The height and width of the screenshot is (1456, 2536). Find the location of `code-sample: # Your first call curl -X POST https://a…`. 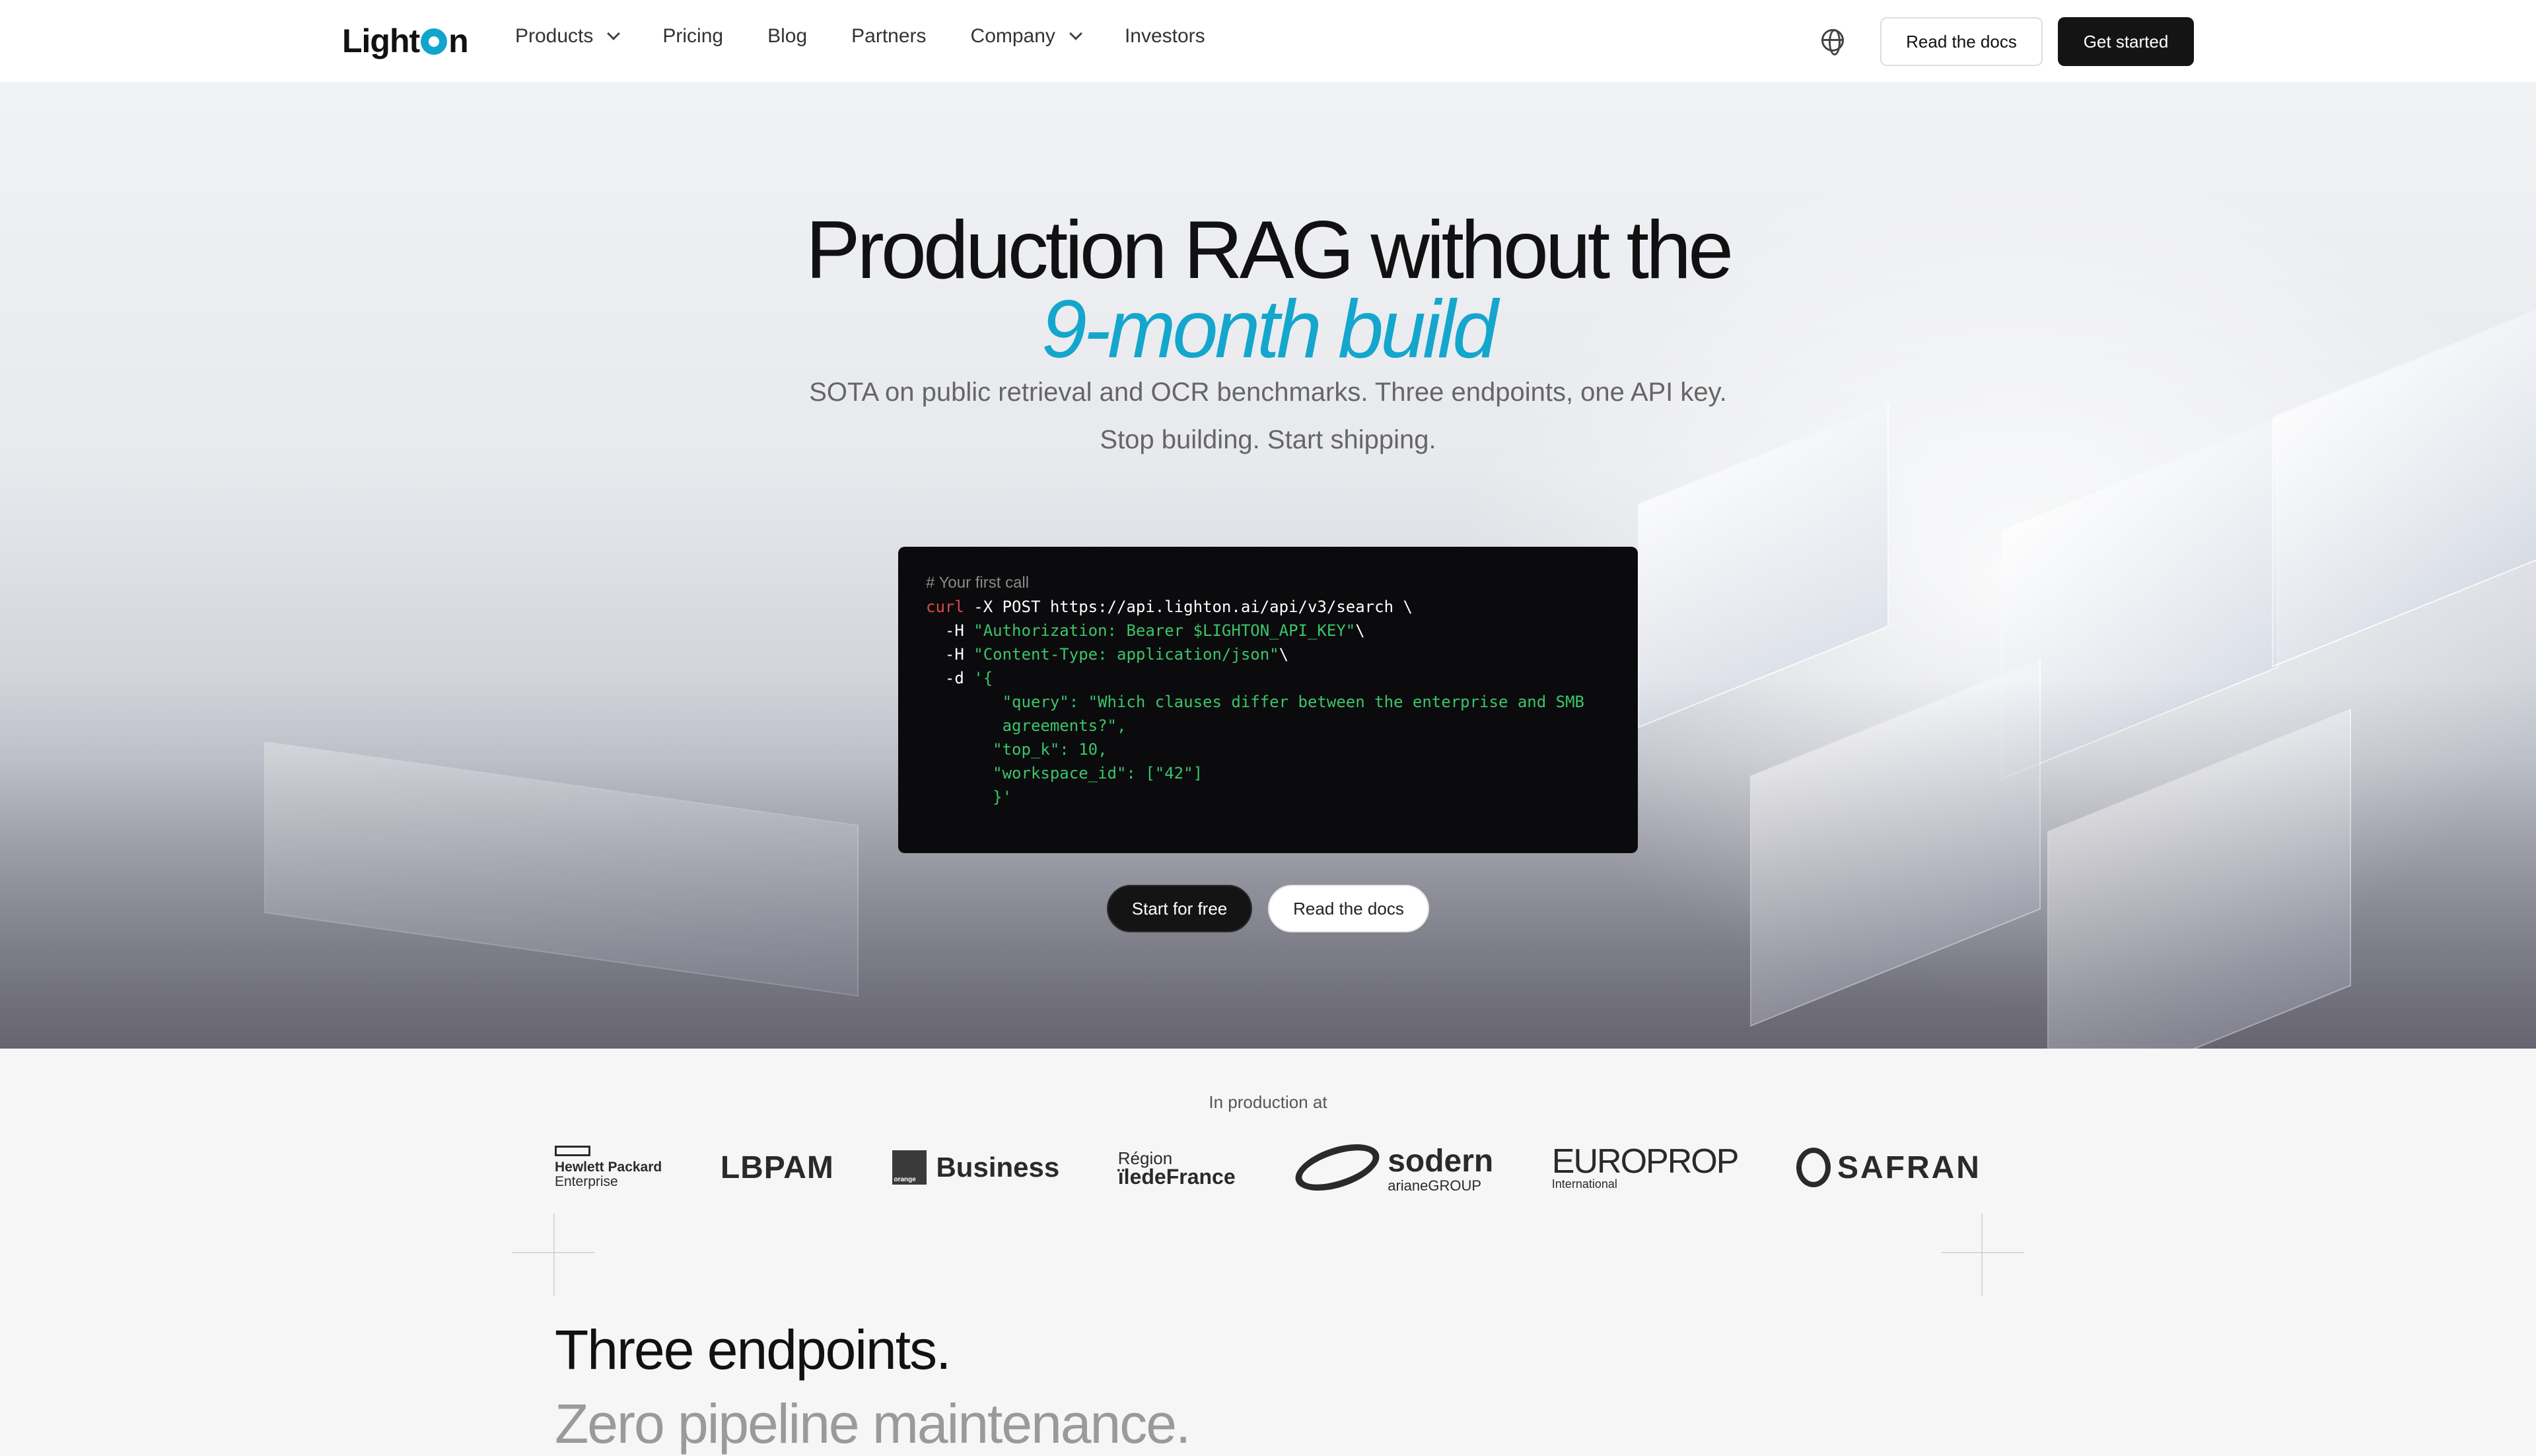

code-sample: # Your first call curl -X POST https://a… is located at coordinates (1268, 700).